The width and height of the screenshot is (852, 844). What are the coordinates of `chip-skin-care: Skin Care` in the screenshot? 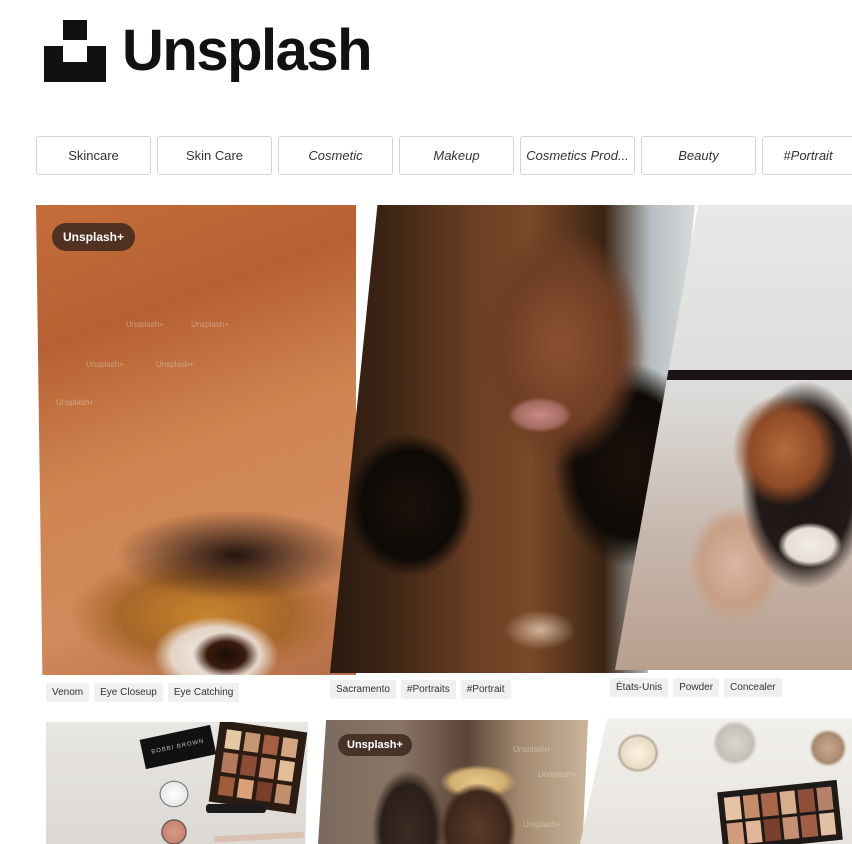 It's located at (214, 155).